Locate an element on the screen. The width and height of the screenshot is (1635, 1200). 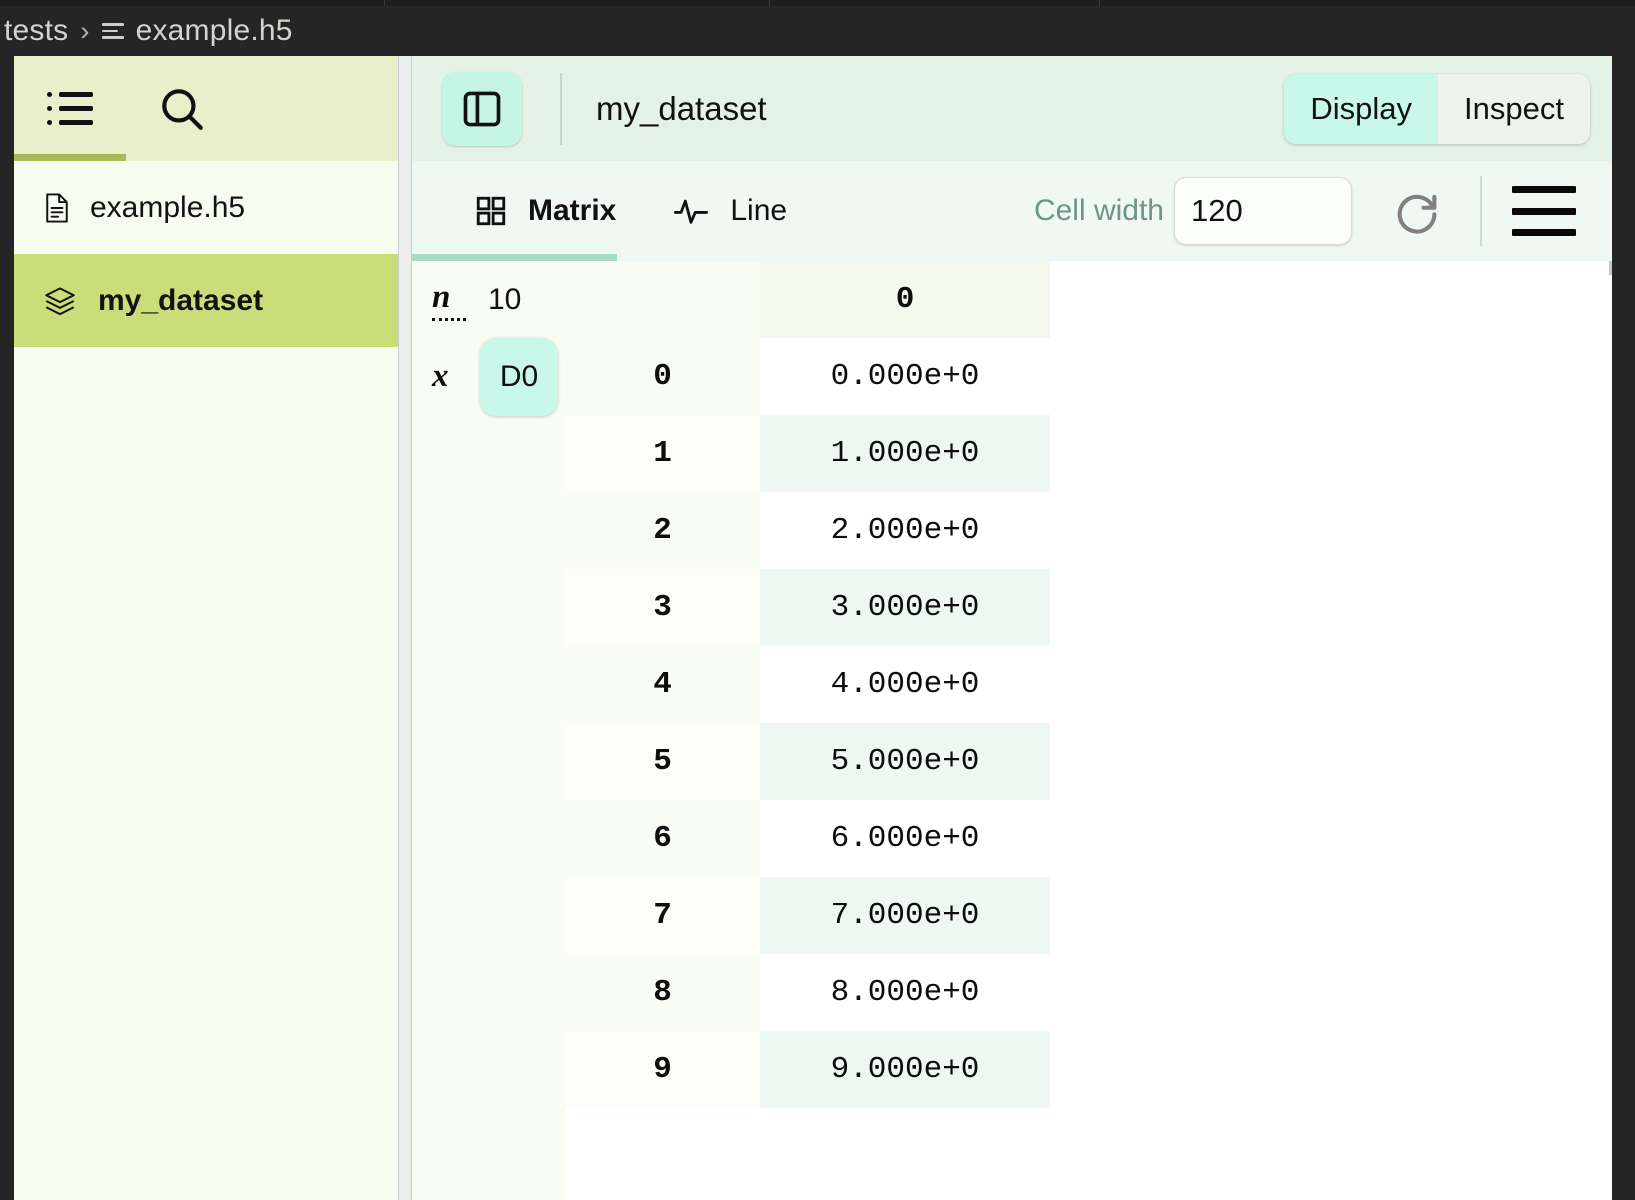
table-row: 2 2.000e+0 is located at coordinates (807, 530).